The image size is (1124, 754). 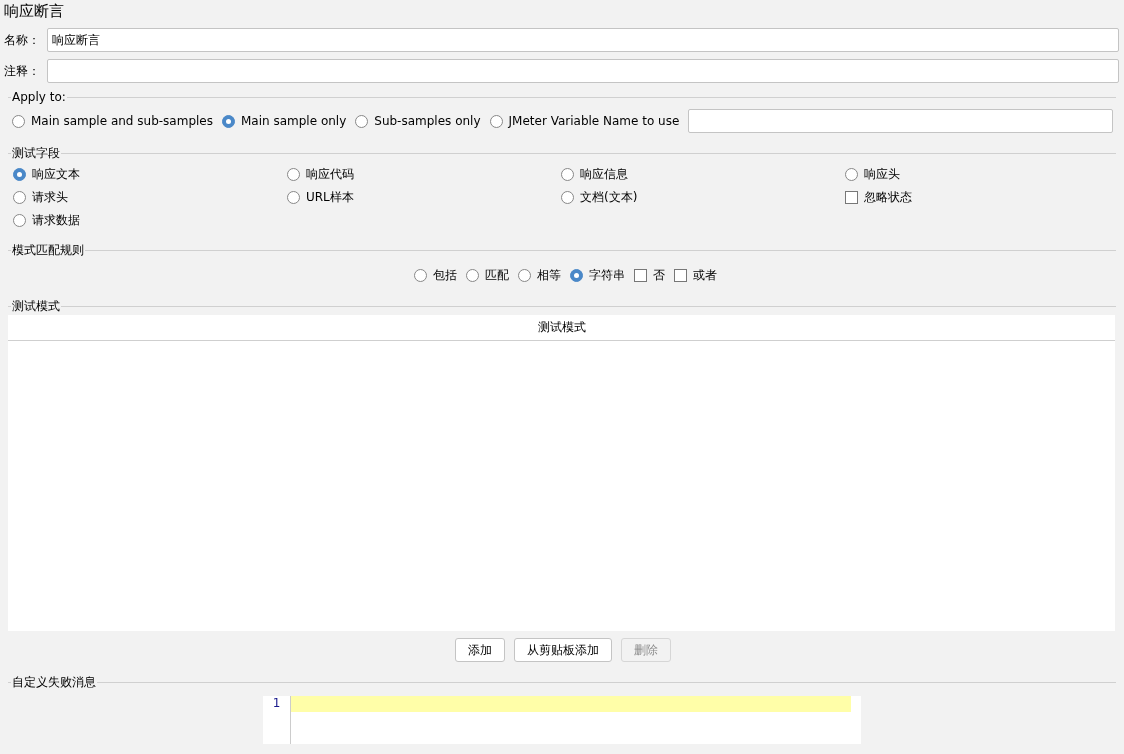 I want to click on action-button: 从剪贴板添加, so click(x=563, y=650).